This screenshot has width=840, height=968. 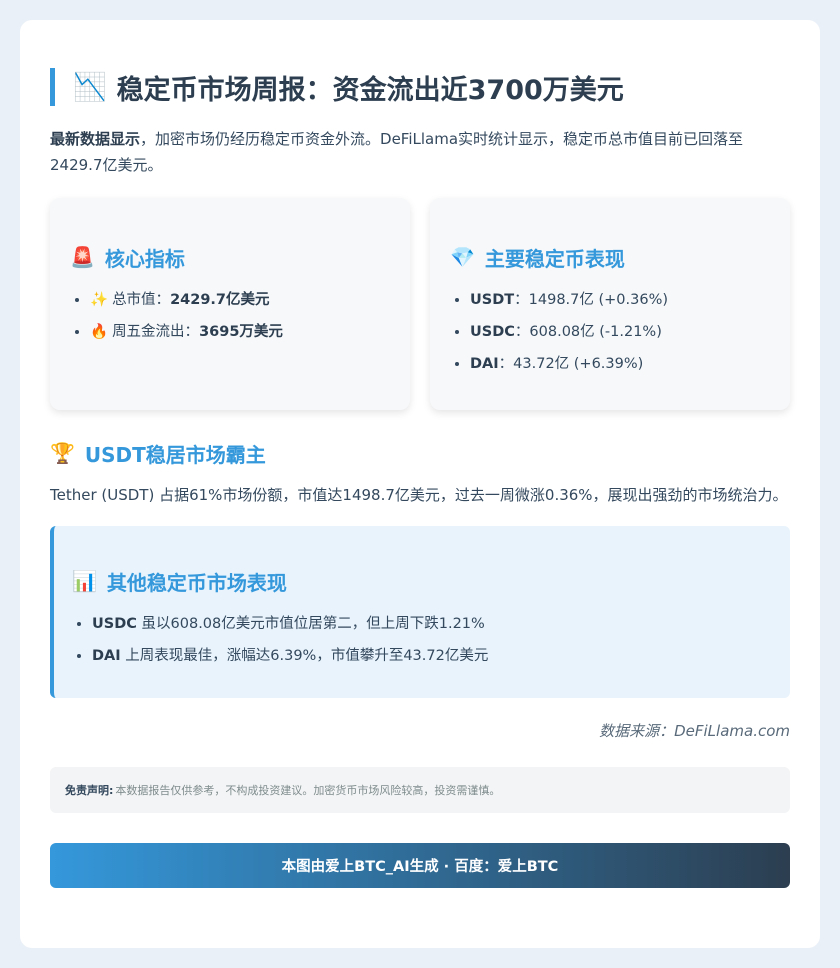 I want to click on metric-value: 2429.7亿美元, so click(x=220, y=300).